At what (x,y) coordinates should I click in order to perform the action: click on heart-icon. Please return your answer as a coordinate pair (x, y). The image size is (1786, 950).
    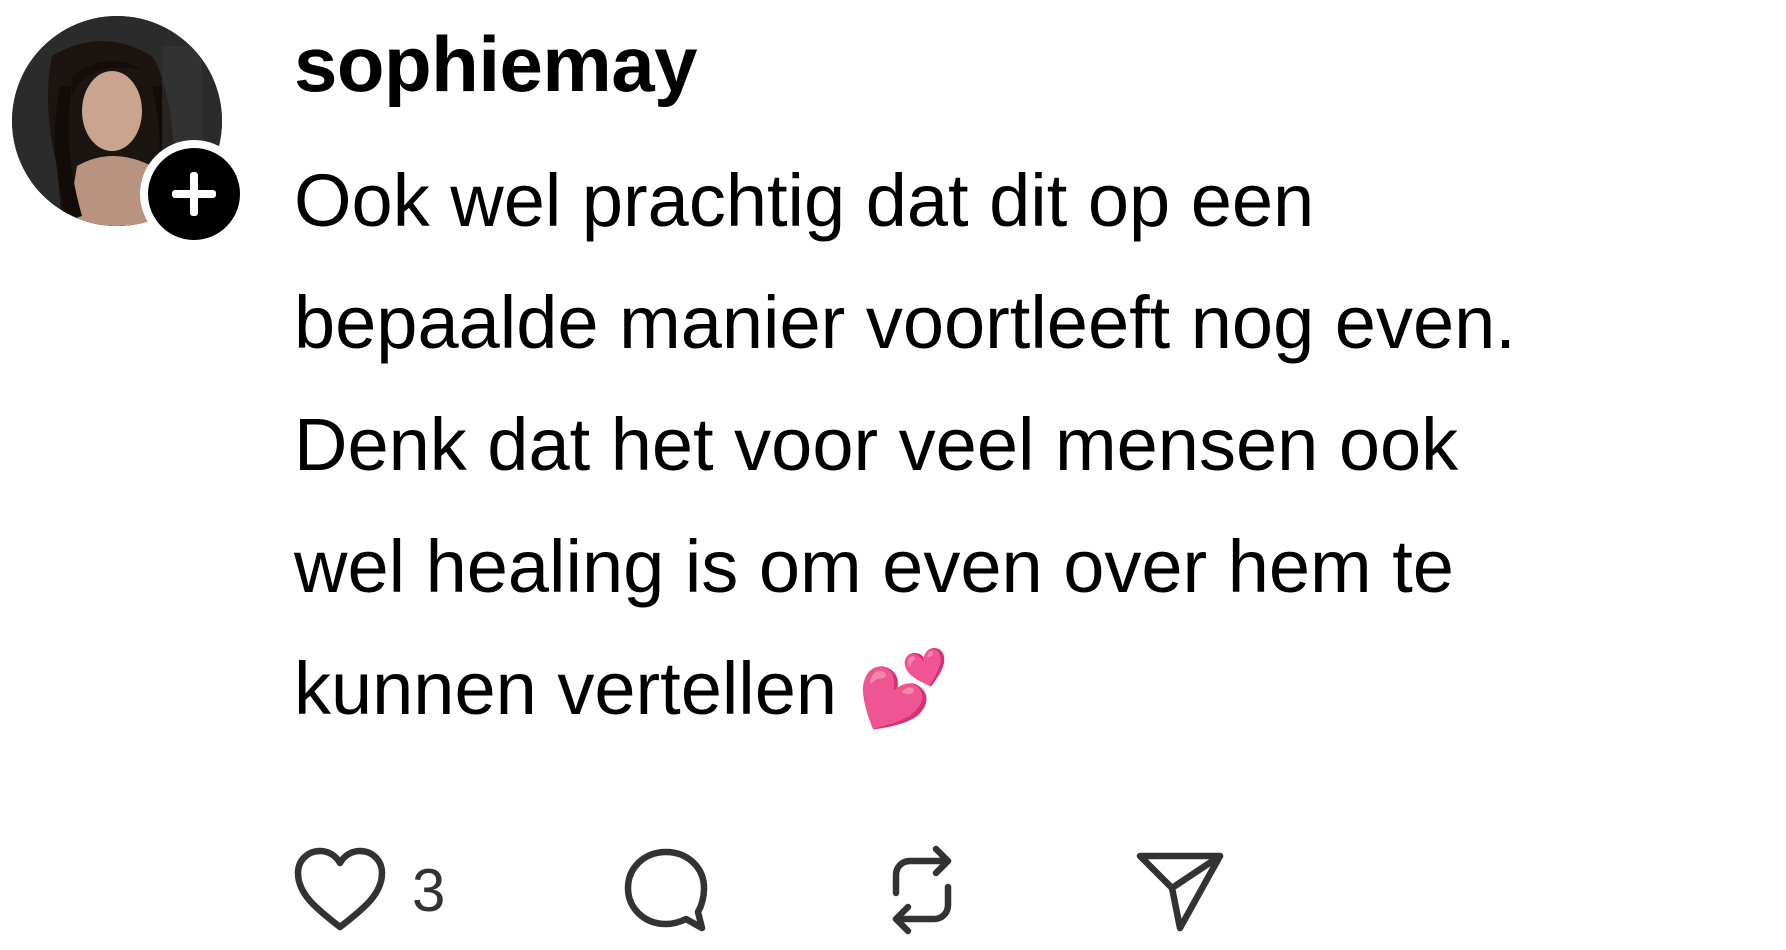
    Looking at the image, I should click on (340, 889).